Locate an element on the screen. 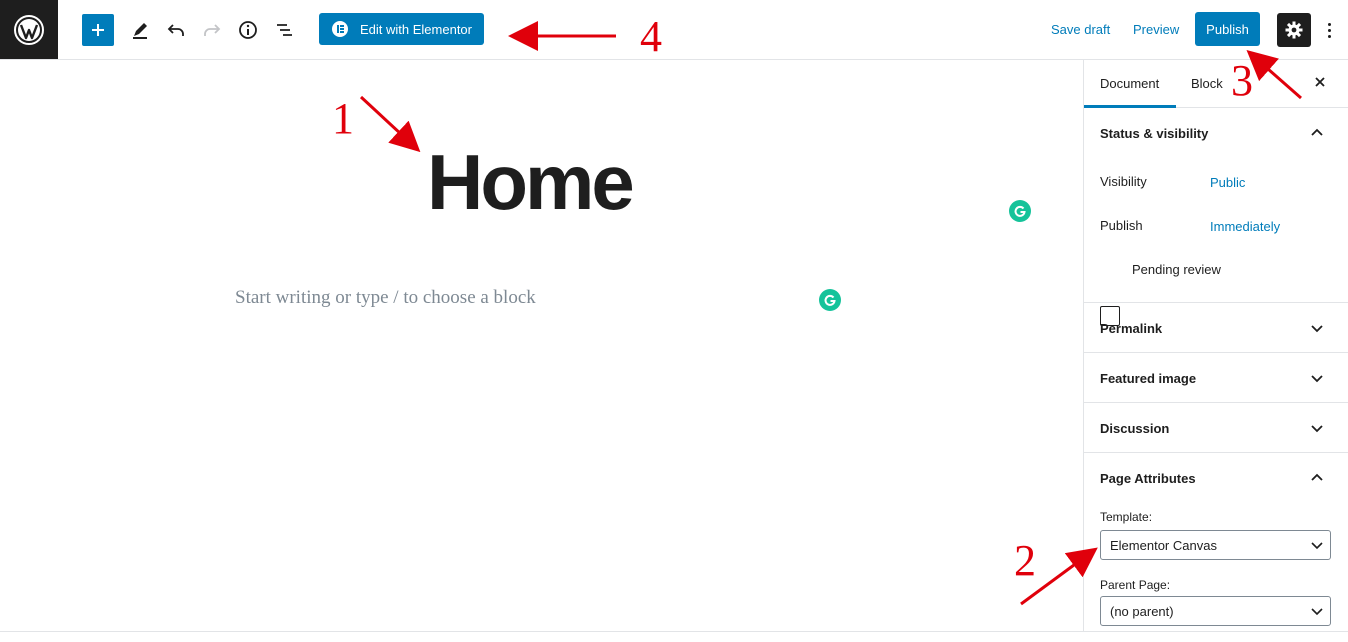 The height and width of the screenshot is (642, 1348). template-select-value: Elementor Canvas is located at coordinates (1163, 545).